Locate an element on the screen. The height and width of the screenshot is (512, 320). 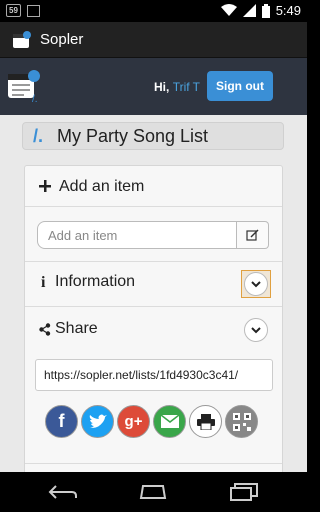
qr-code-icon is located at coordinates (241, 421).